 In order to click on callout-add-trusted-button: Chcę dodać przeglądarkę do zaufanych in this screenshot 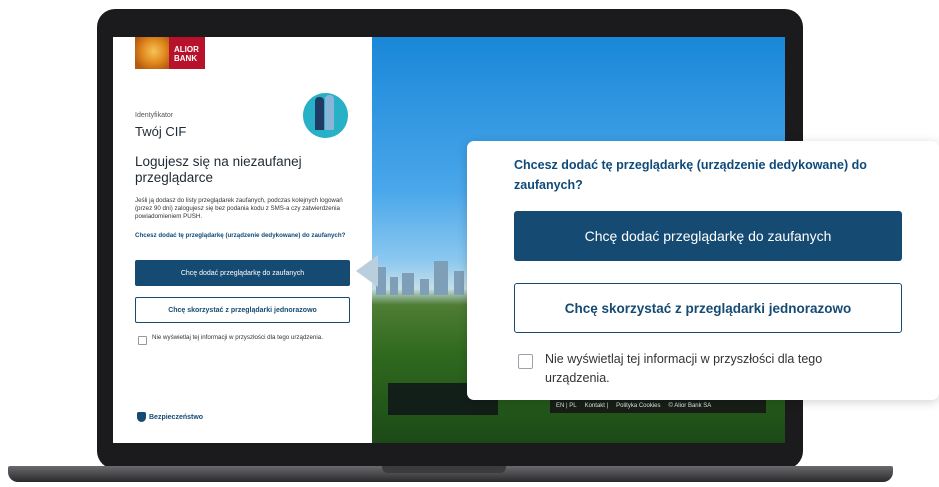, I will do `click(708, 236)`.